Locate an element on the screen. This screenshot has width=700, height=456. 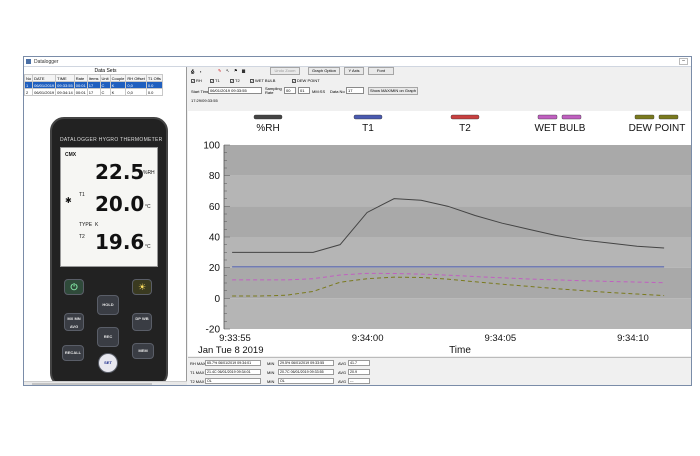
t1-max-value: 21.4C 06/01/2019 09:34:01 is located at coordinates (233, 372).